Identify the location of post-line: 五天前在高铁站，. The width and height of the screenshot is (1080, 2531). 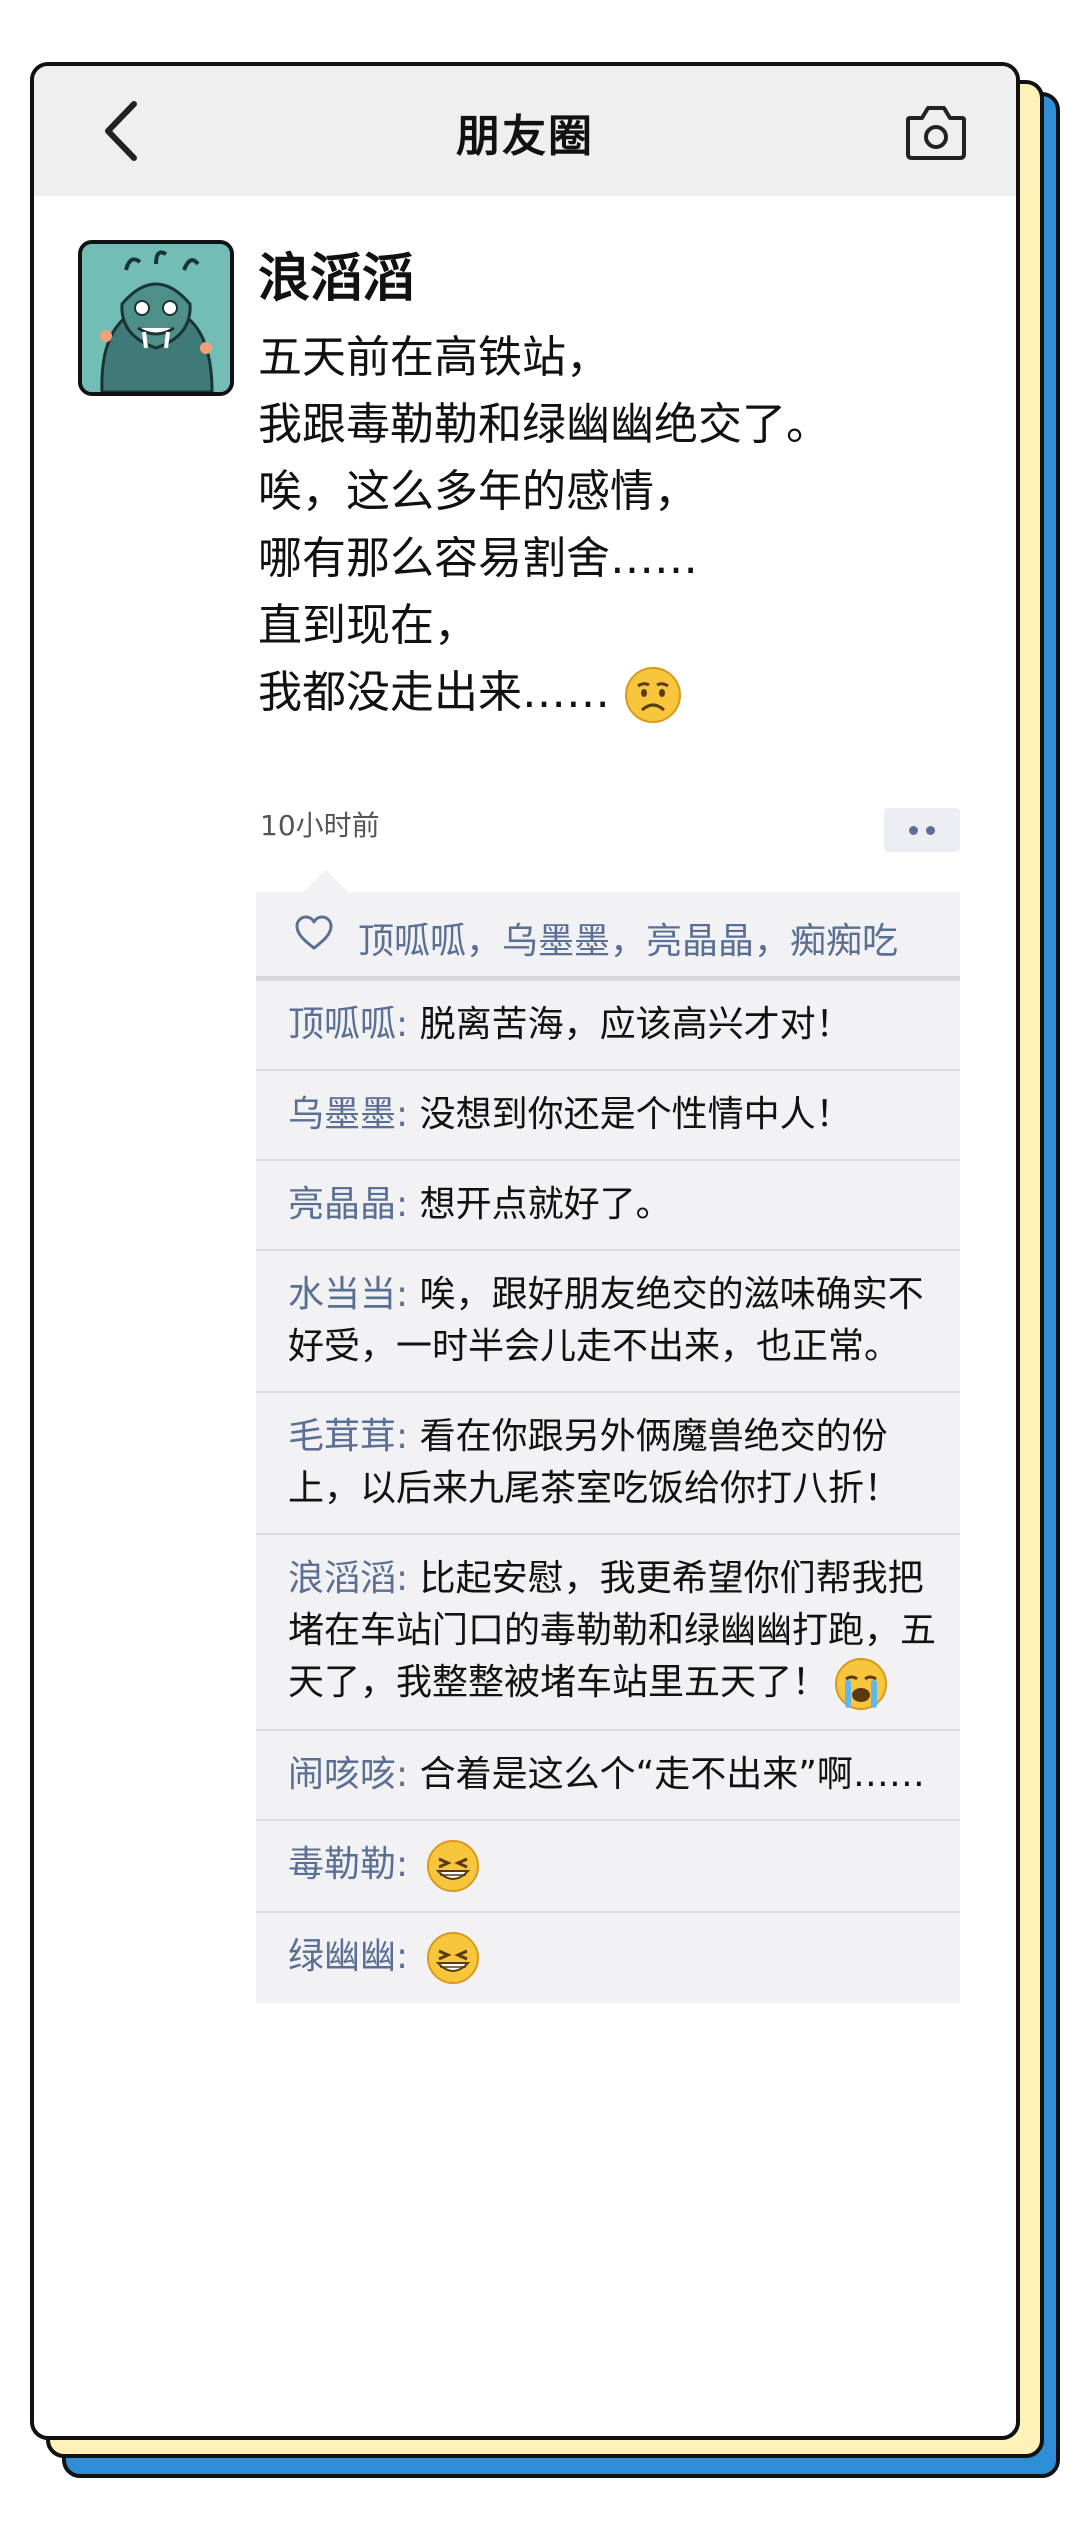
(434, 357).